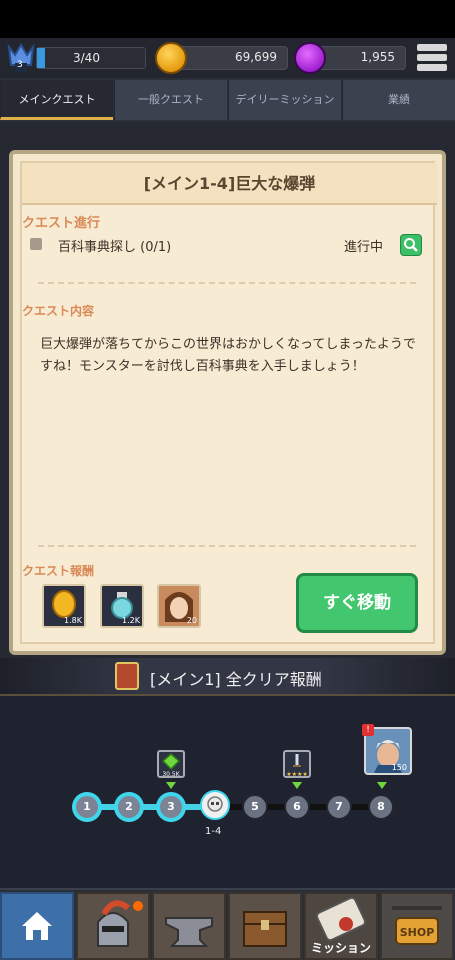 This screenshot has height=960, width=455. What do you see at coordinates (297, 774) in the screenshot?
I see `item-stars: ★★★★` at bounding box center [297, 774].